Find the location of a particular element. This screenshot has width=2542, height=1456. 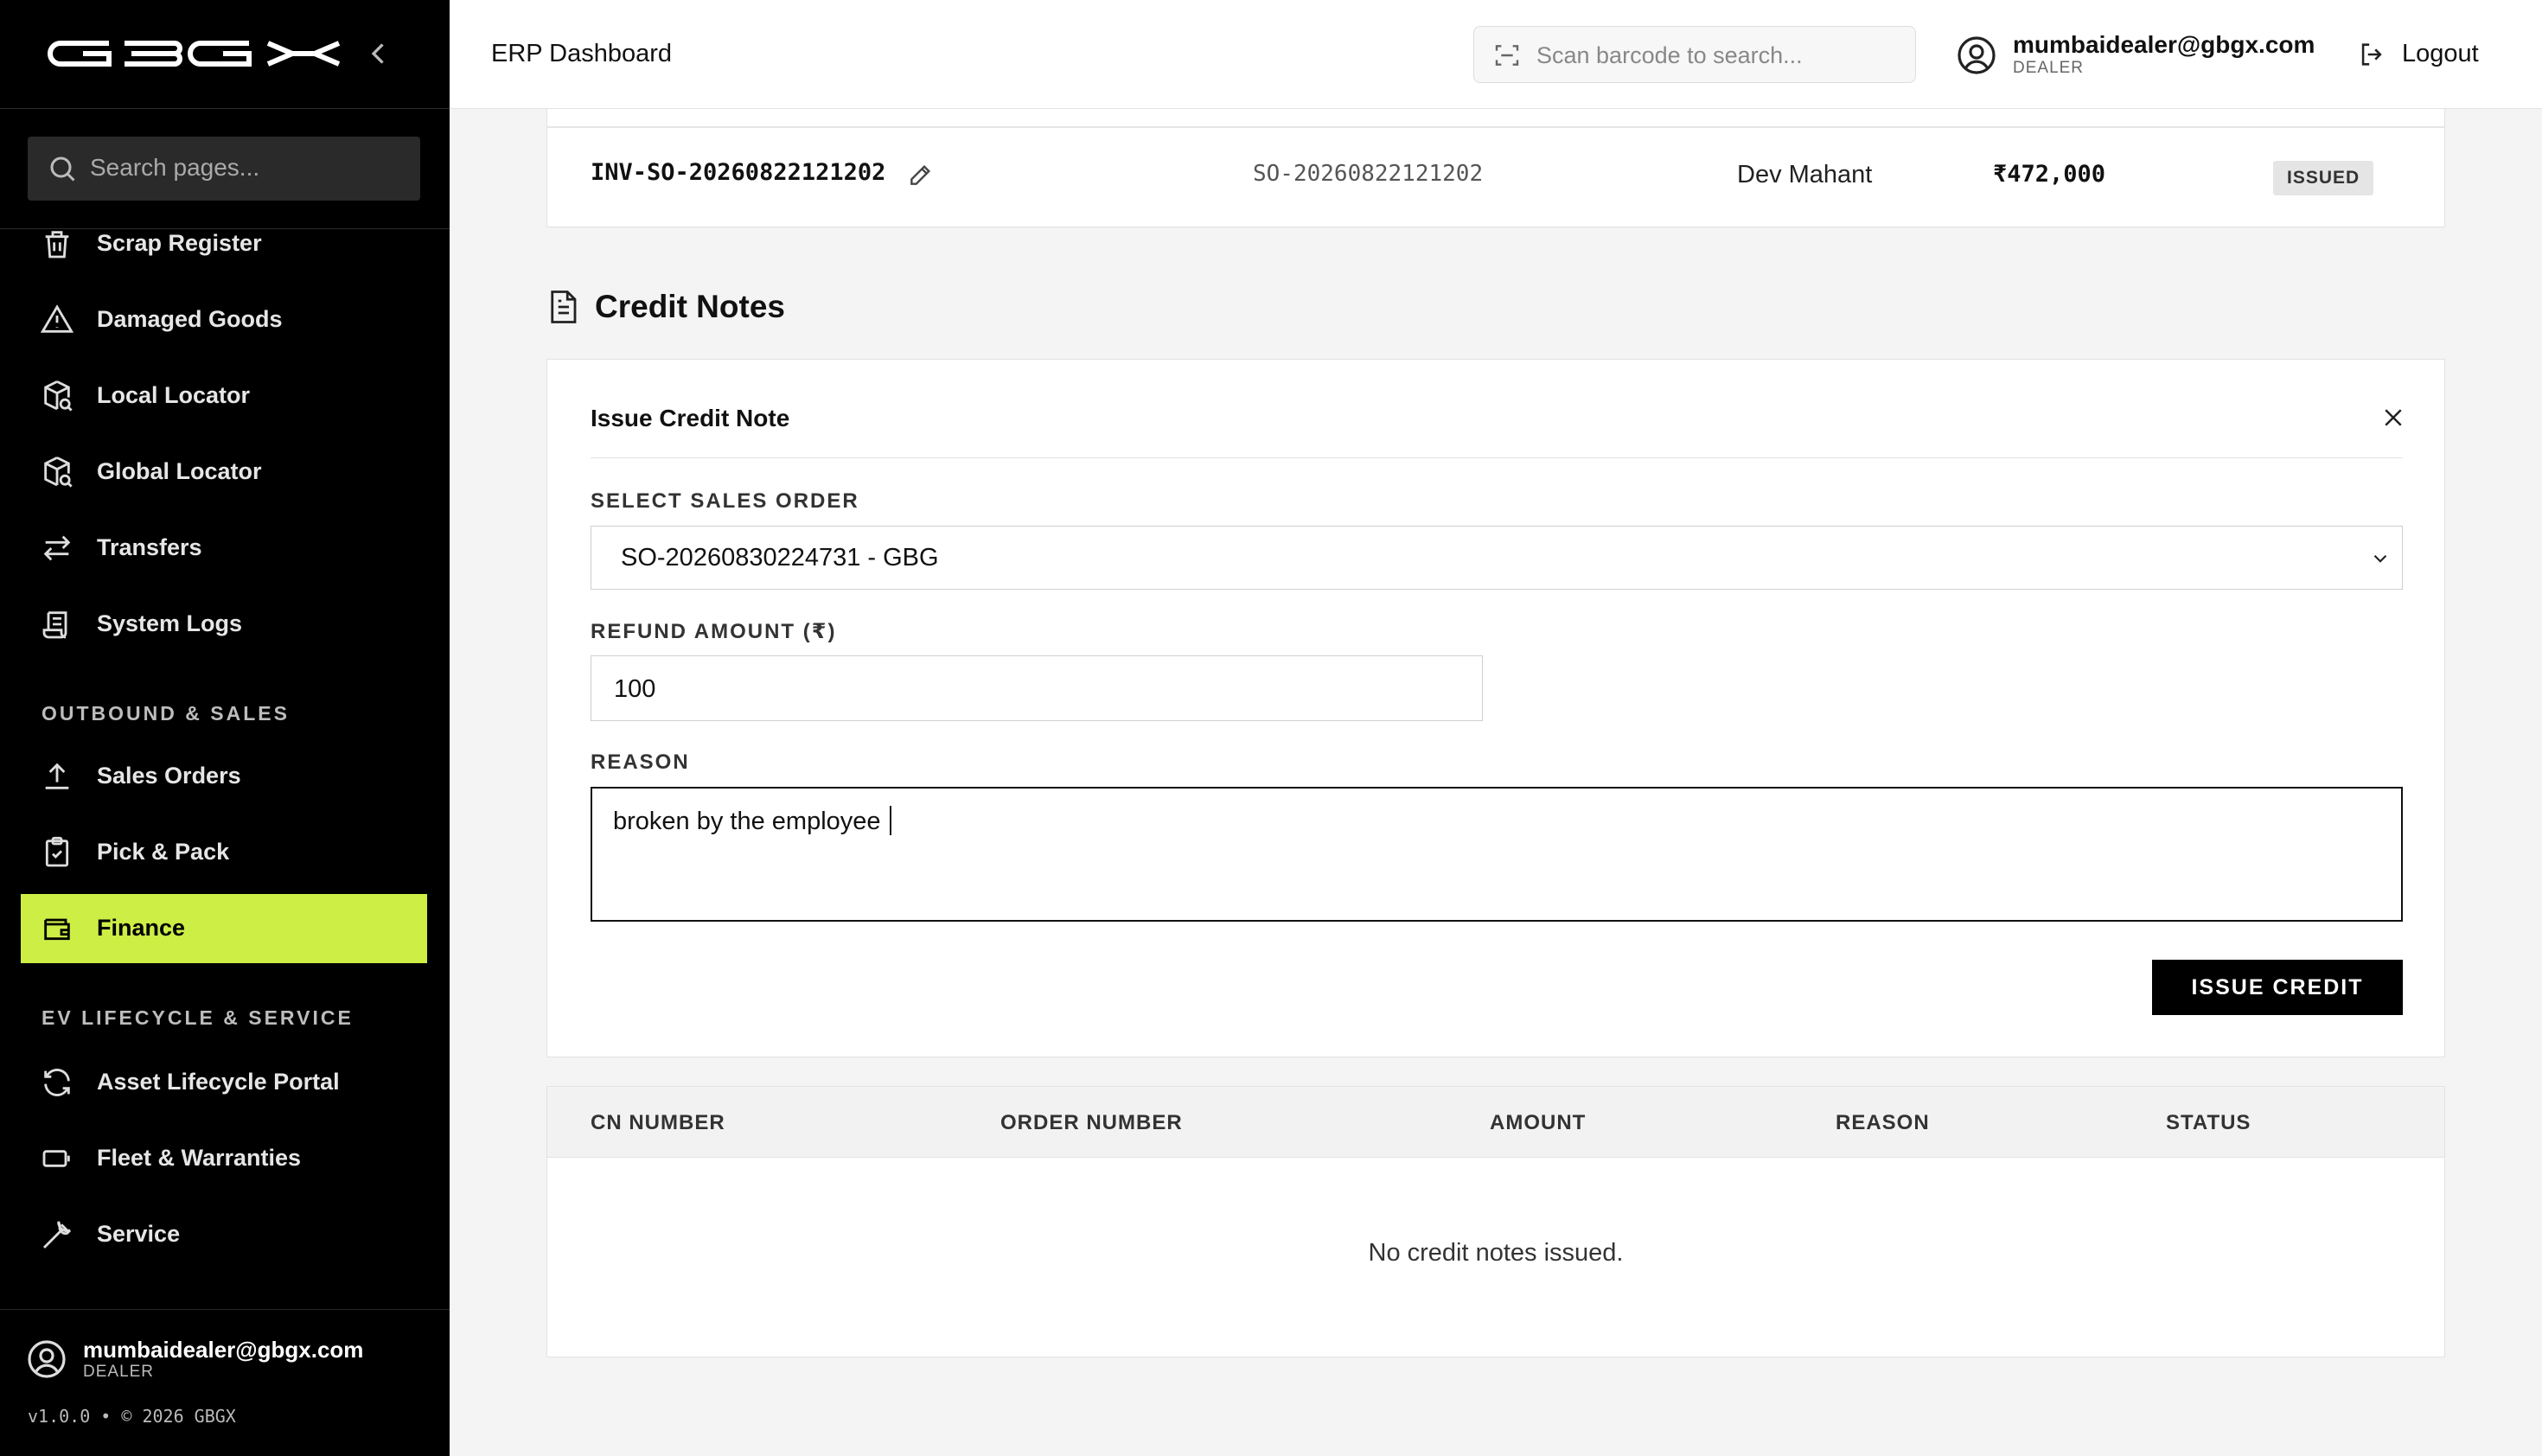

form-divider is located at coordinates (1497, 458).